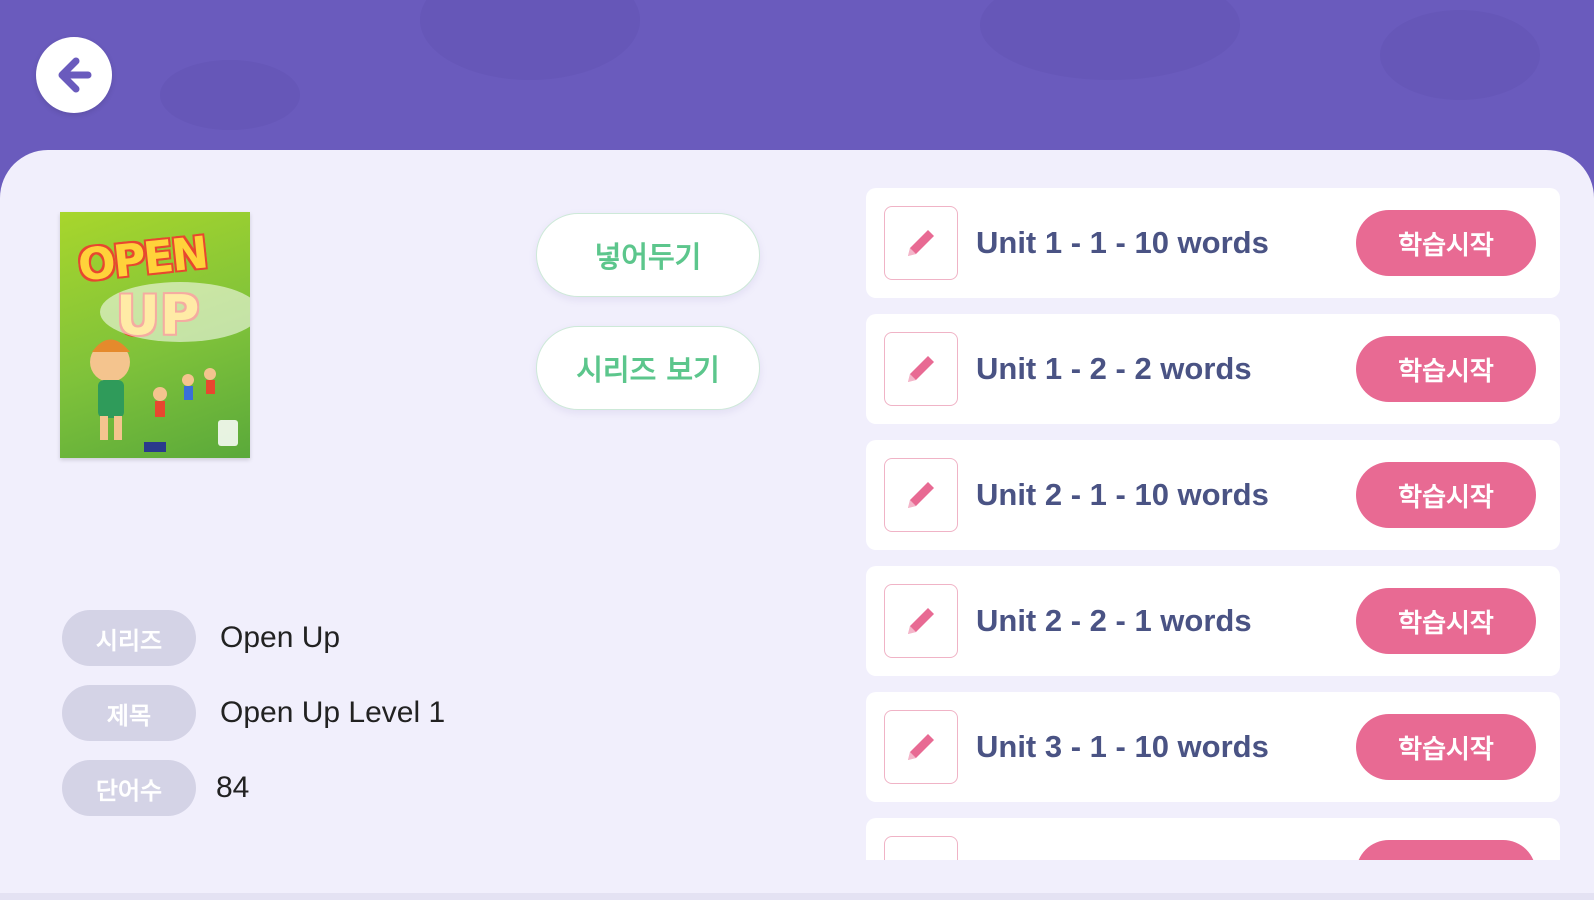 This screenshot has width=1594, height=900. I want to click on book-cover: OPEN UP, so click(155, 335).